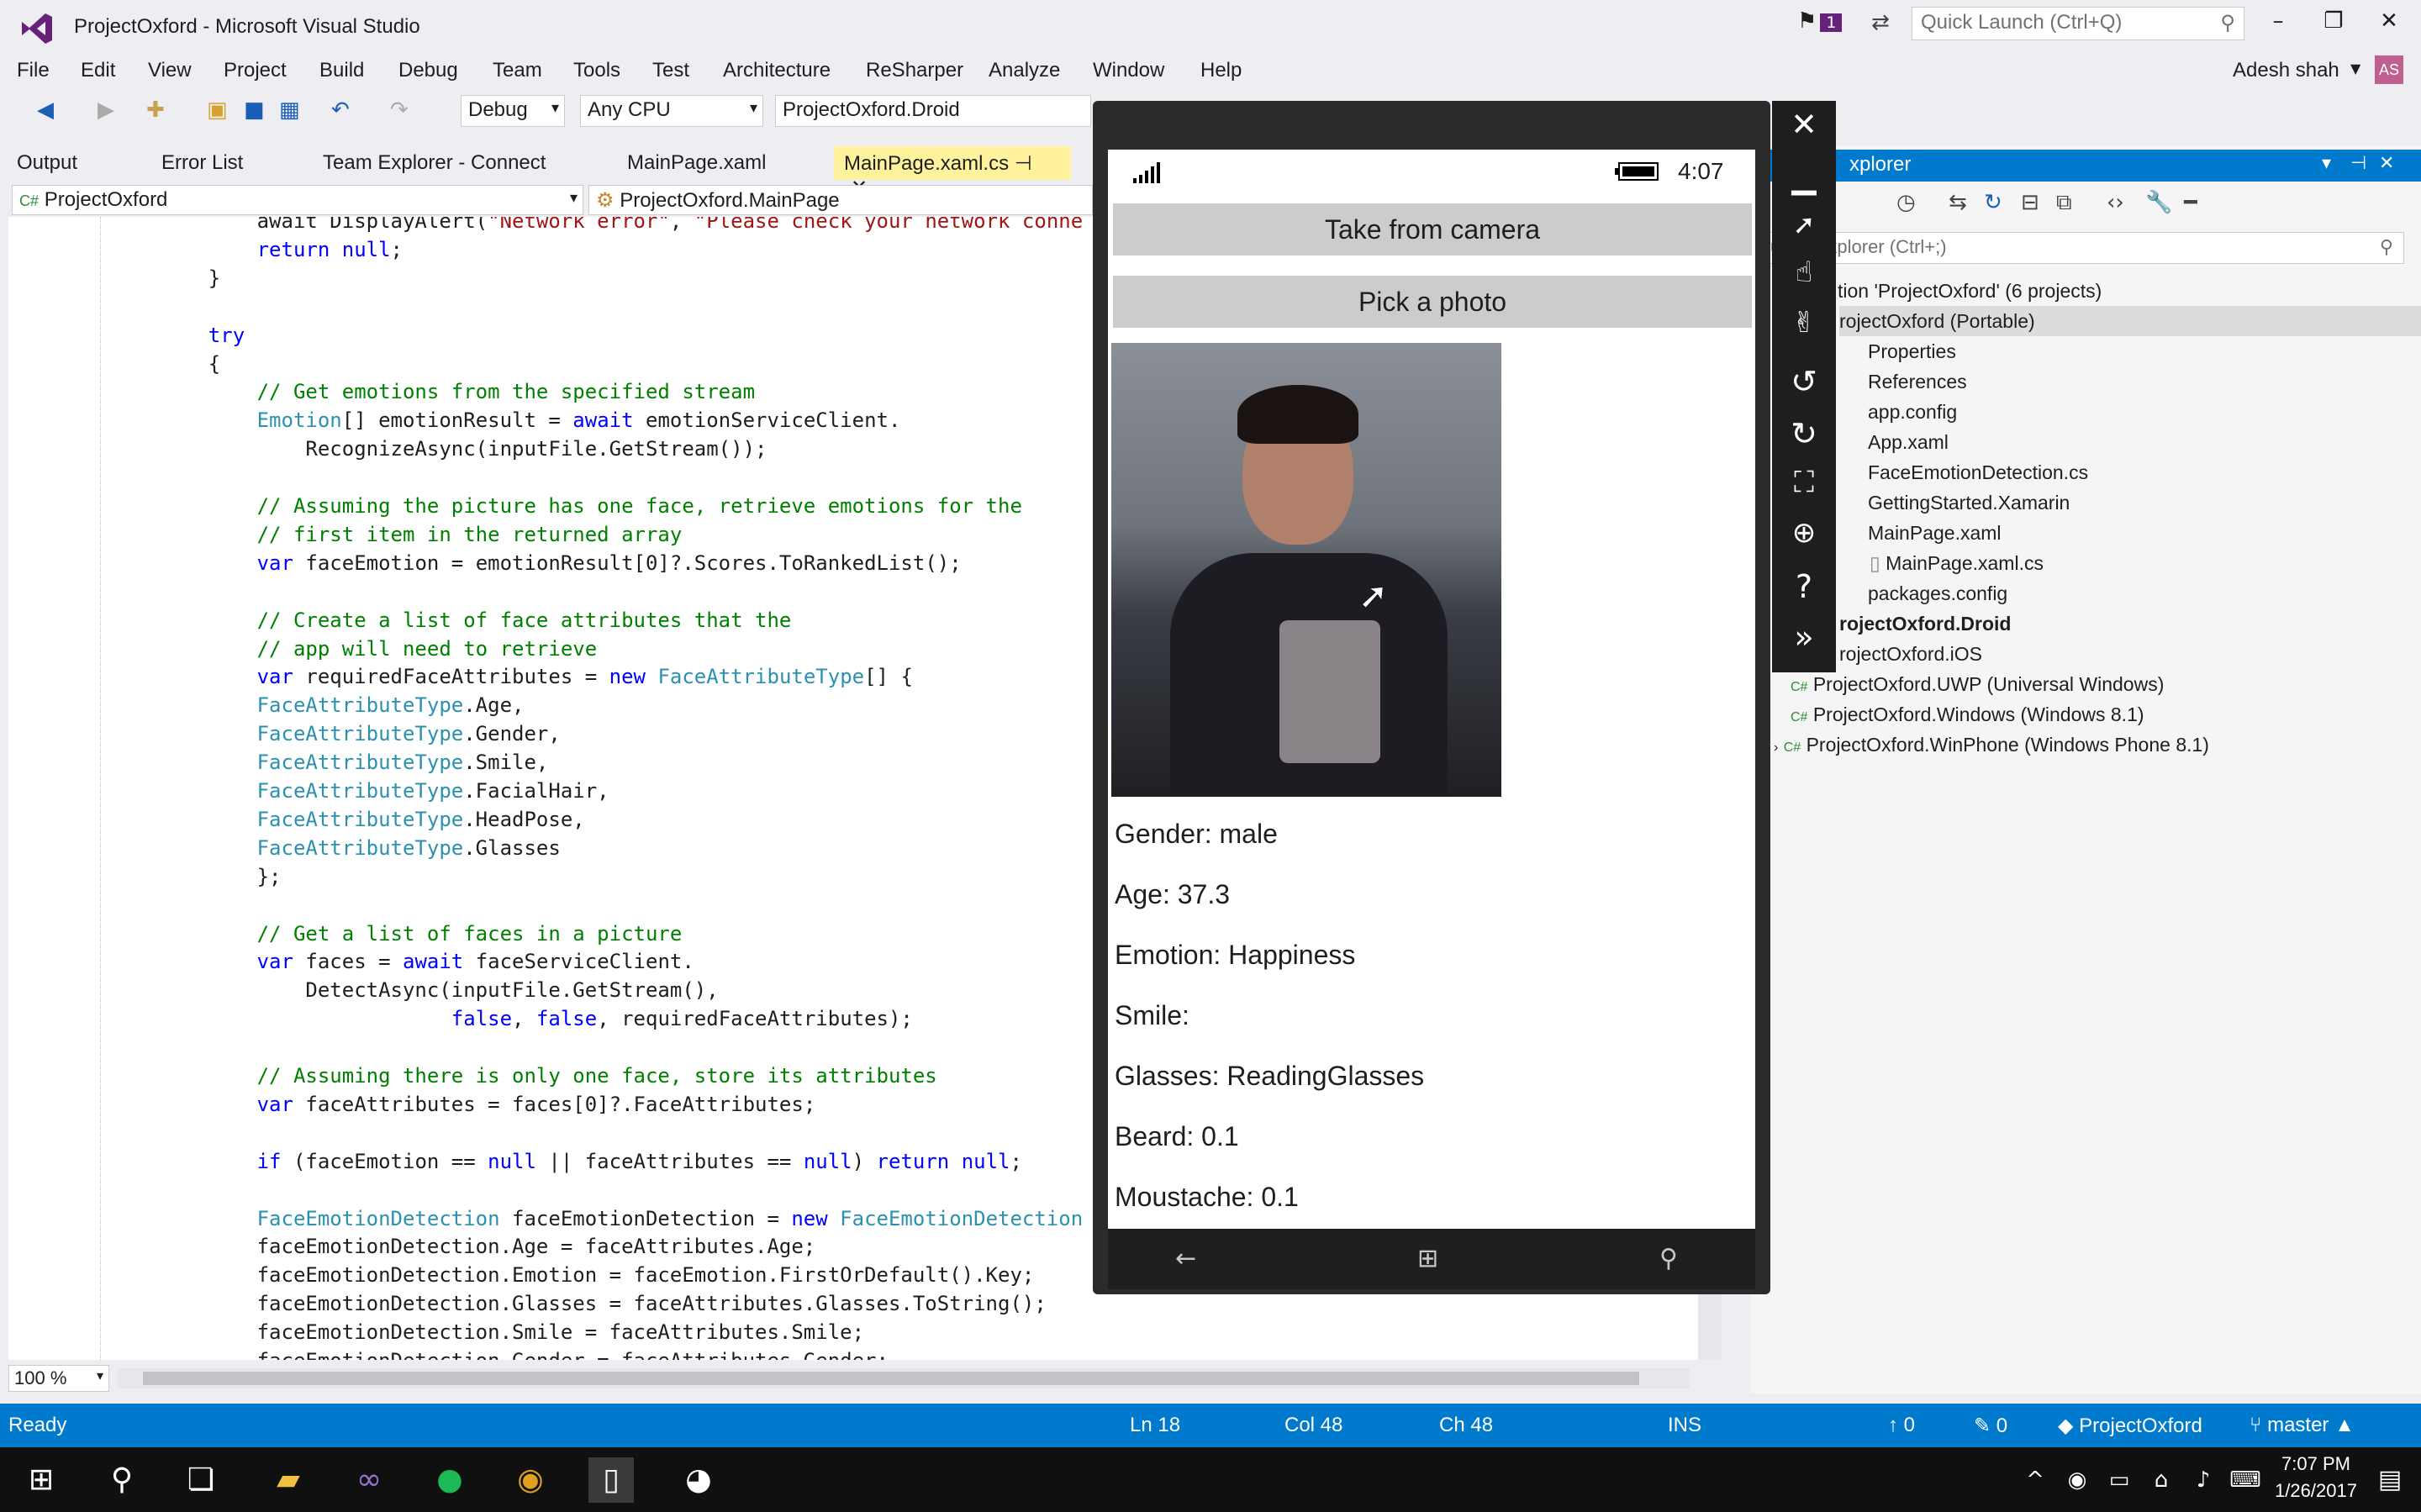 The image size is (2421, 1512). Describe the element at coordinates (2390, 1480) in the screenshot. I see `action-center-icon: ▤` at that location.